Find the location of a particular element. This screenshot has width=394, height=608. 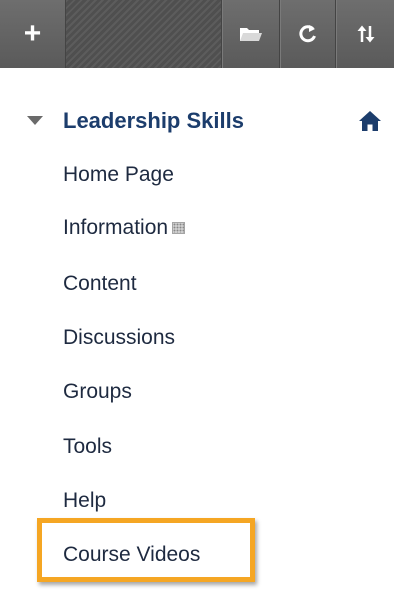

folder-icon is located at coordinates (251, 34).